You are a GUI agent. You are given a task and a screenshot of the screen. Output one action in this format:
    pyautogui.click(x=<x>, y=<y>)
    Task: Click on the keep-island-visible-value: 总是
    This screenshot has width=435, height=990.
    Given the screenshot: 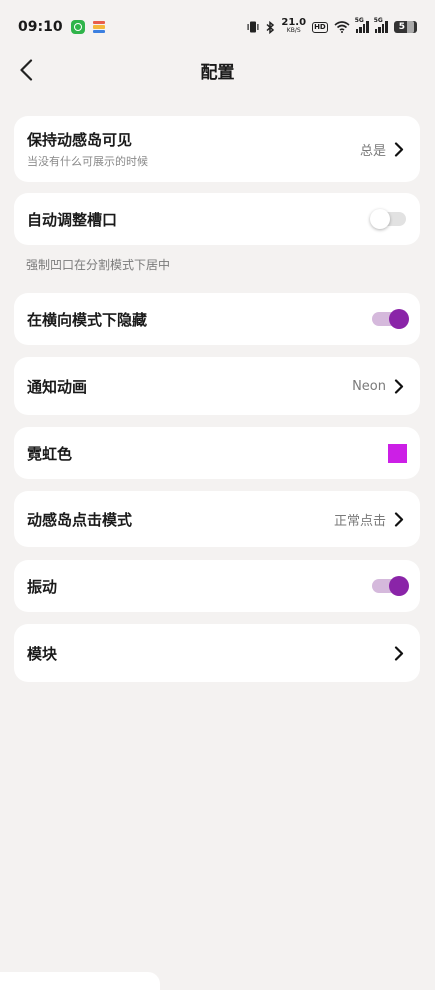 What is the action you would take?
    pyautogui.click(x=372, y=151)
    